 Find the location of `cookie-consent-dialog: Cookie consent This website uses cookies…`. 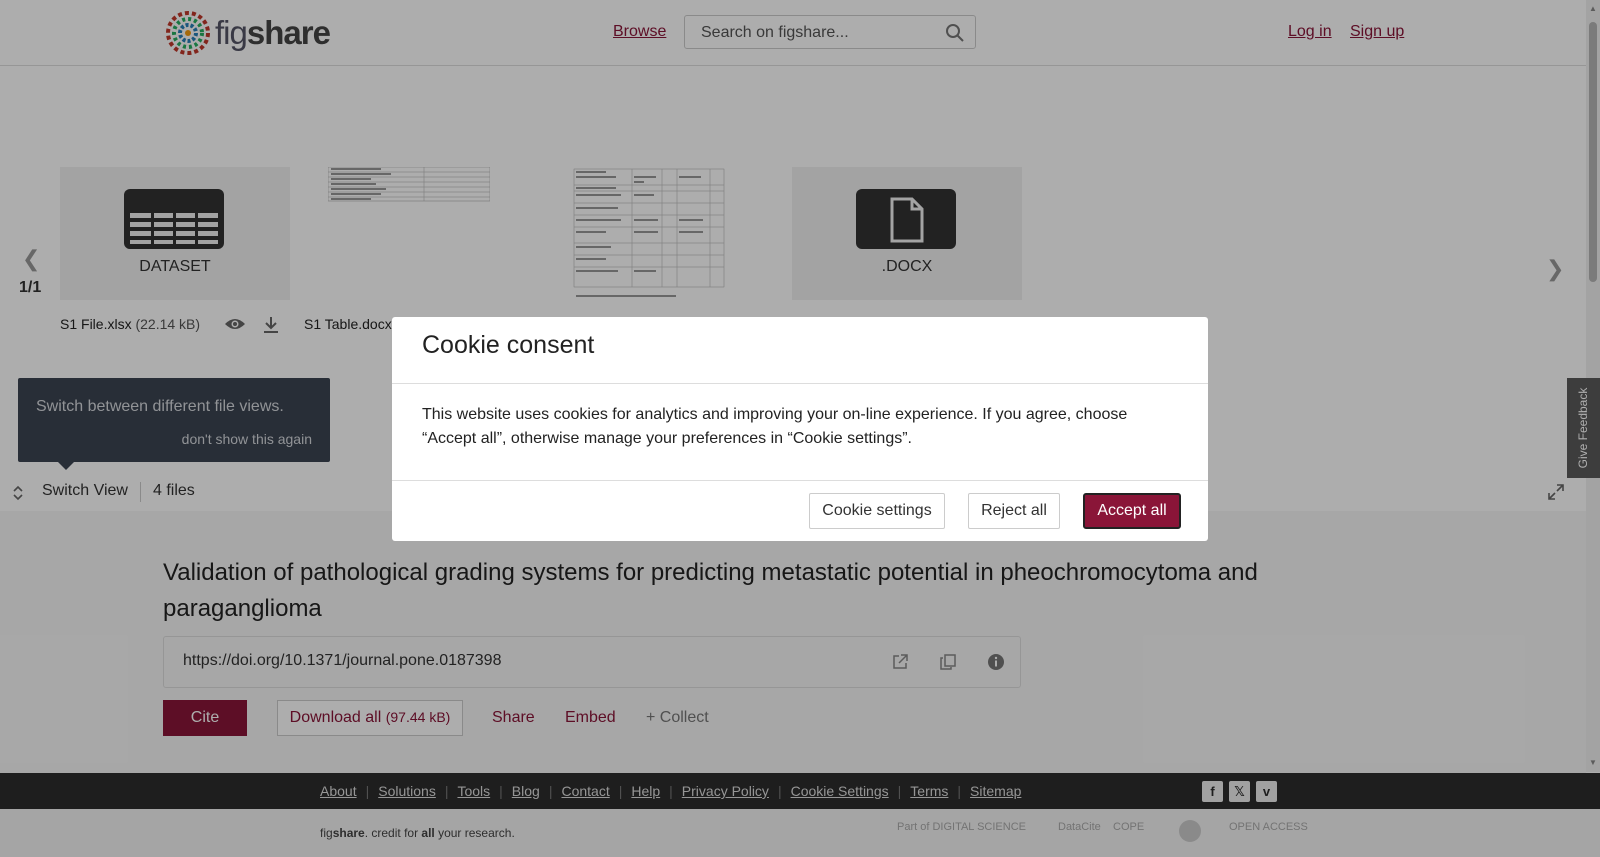

cookie-consent-dialog: Cookie consent This website uses cookies… is located at coordinates (800, 429).